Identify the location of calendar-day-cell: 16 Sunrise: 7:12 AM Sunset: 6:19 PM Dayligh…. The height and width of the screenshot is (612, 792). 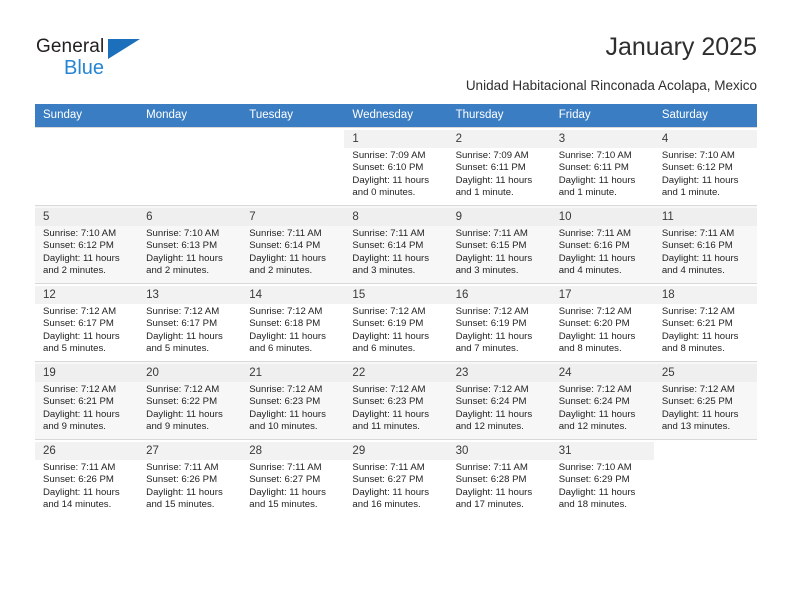
(499, 322).